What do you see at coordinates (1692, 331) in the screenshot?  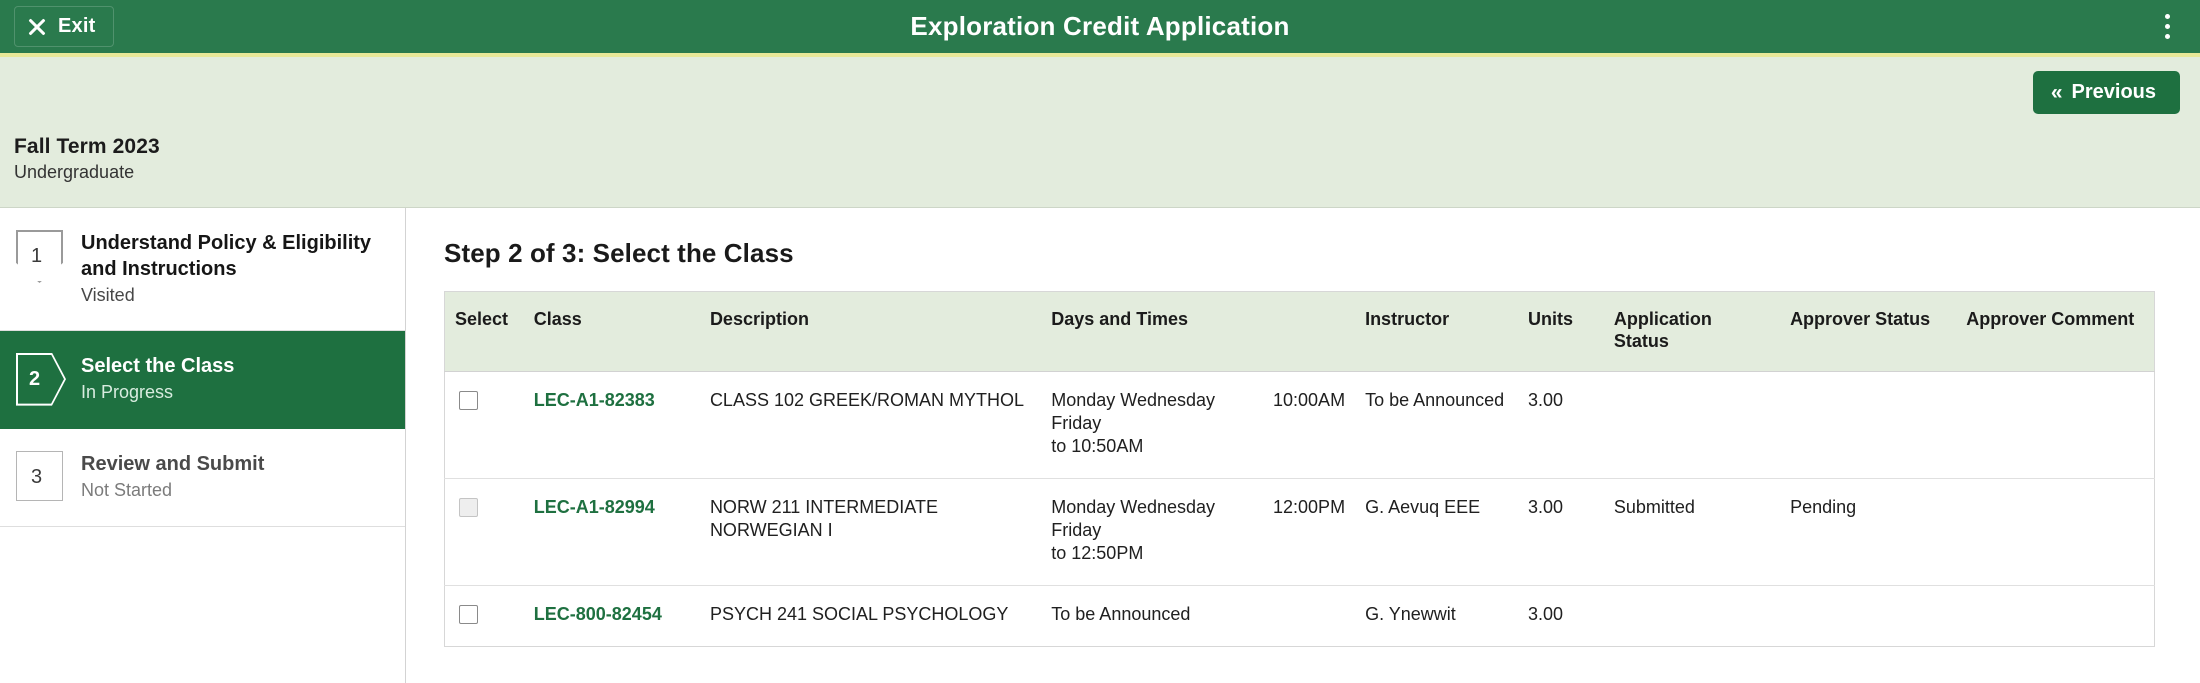 I see `col-header-application-status: Application Status` at bounding box center [1692, 331].